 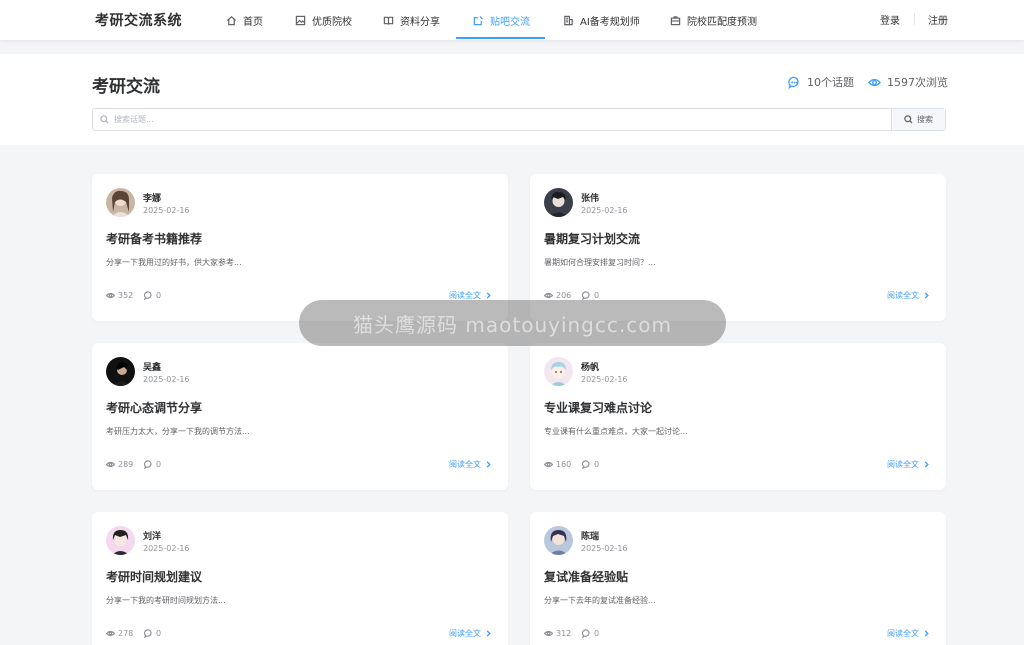 I want to click on nav-item-label: AI备考规划师, so click(x=610, y=22).